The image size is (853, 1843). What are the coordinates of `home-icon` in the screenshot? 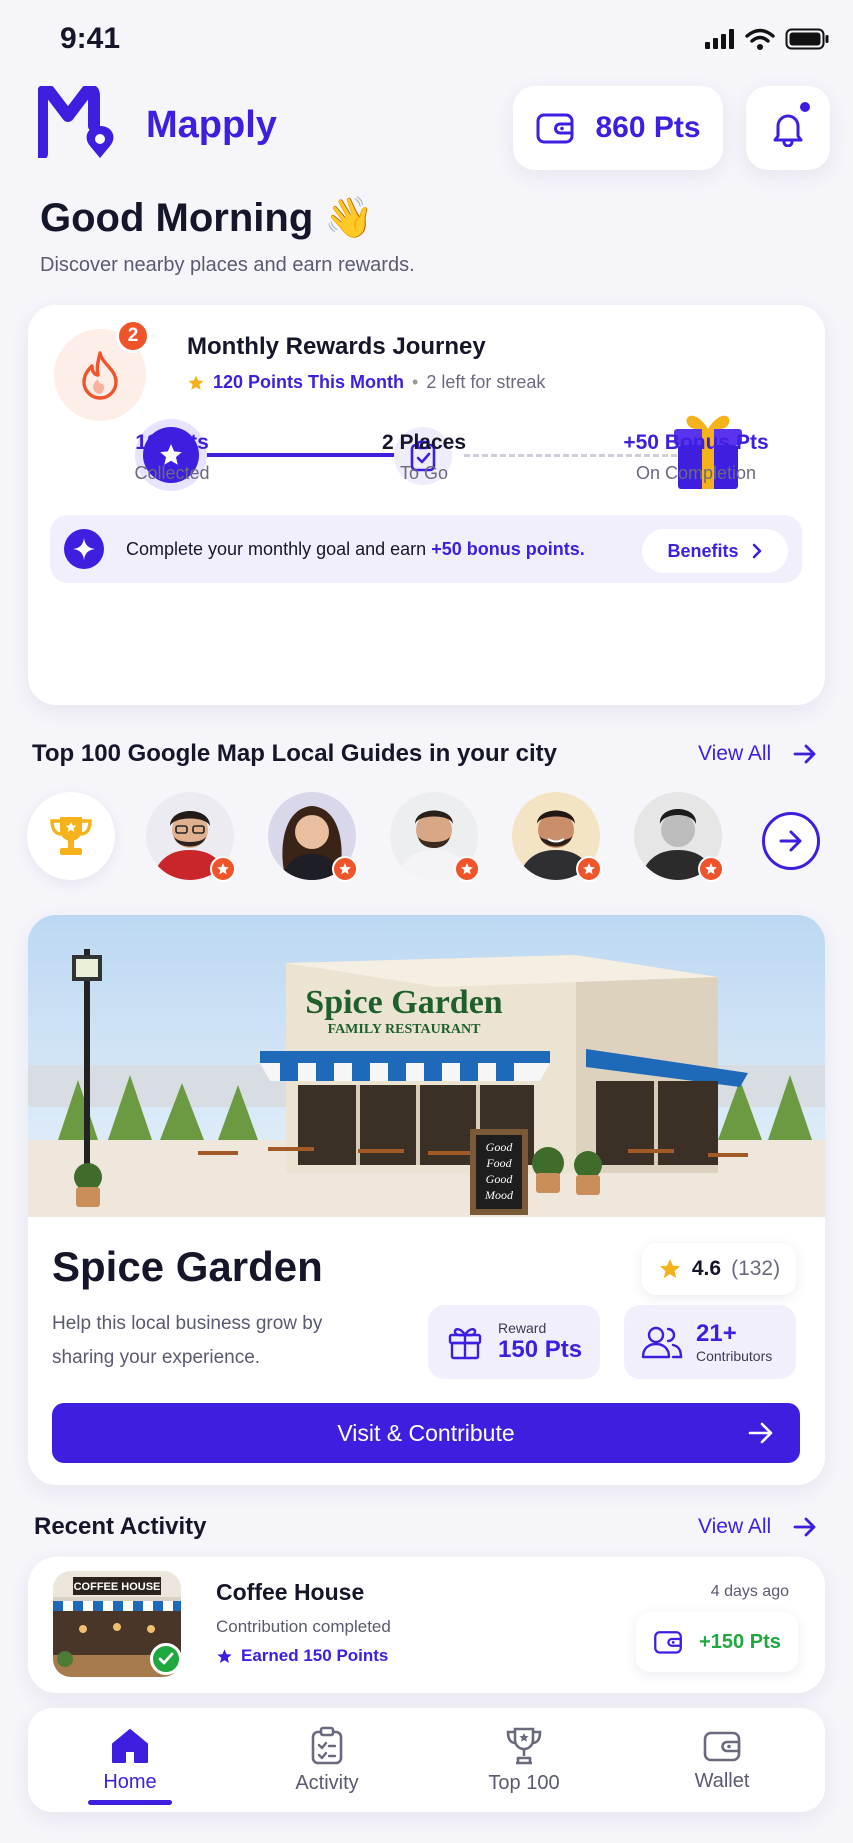 It's located at (130, 1745).